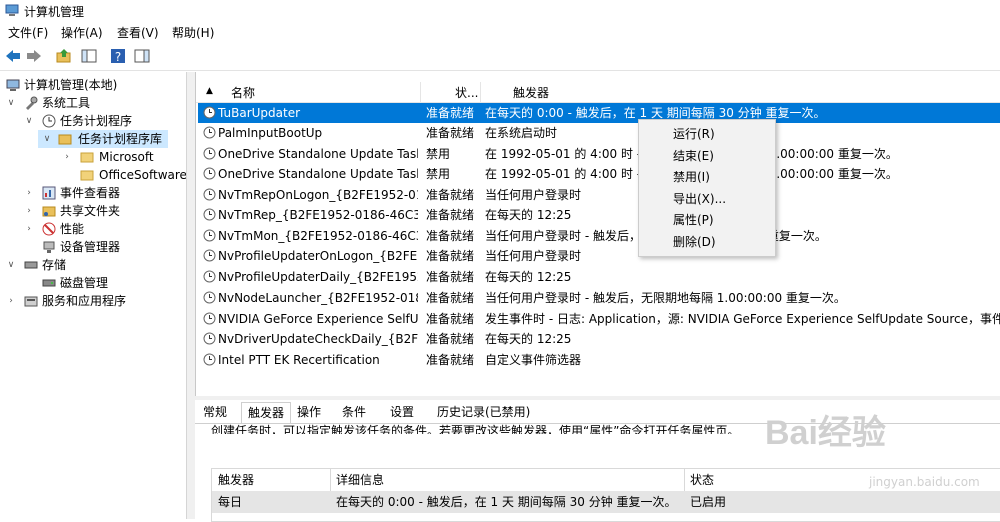 This screenshot has width=1000, height=522. Describe the element at coordinates (93, 85) in the screenshot. I see `tree-item-root: 计算机管理(本地)` at that location.